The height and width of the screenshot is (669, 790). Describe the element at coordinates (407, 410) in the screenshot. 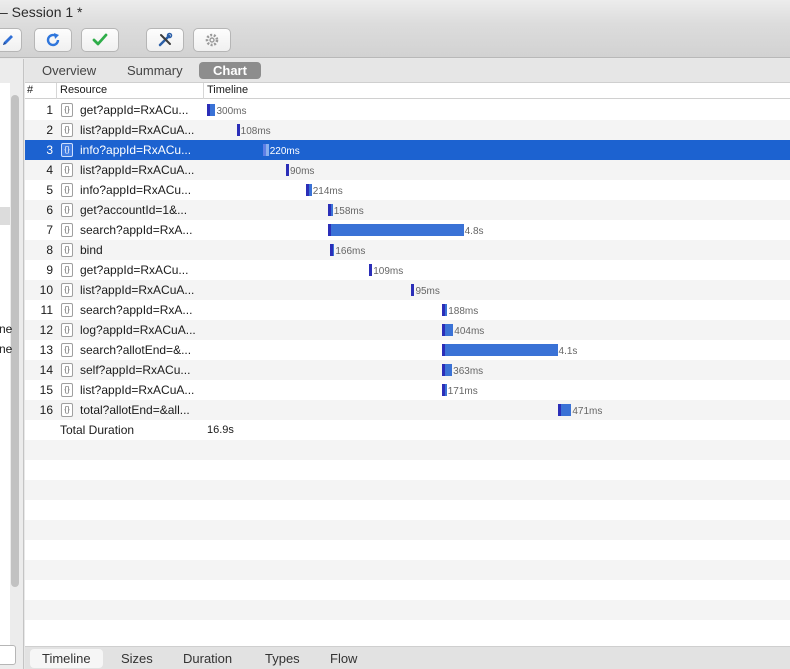

I see `table-row: 16 {} total?allotEnd=&all... 471ms` at that location.